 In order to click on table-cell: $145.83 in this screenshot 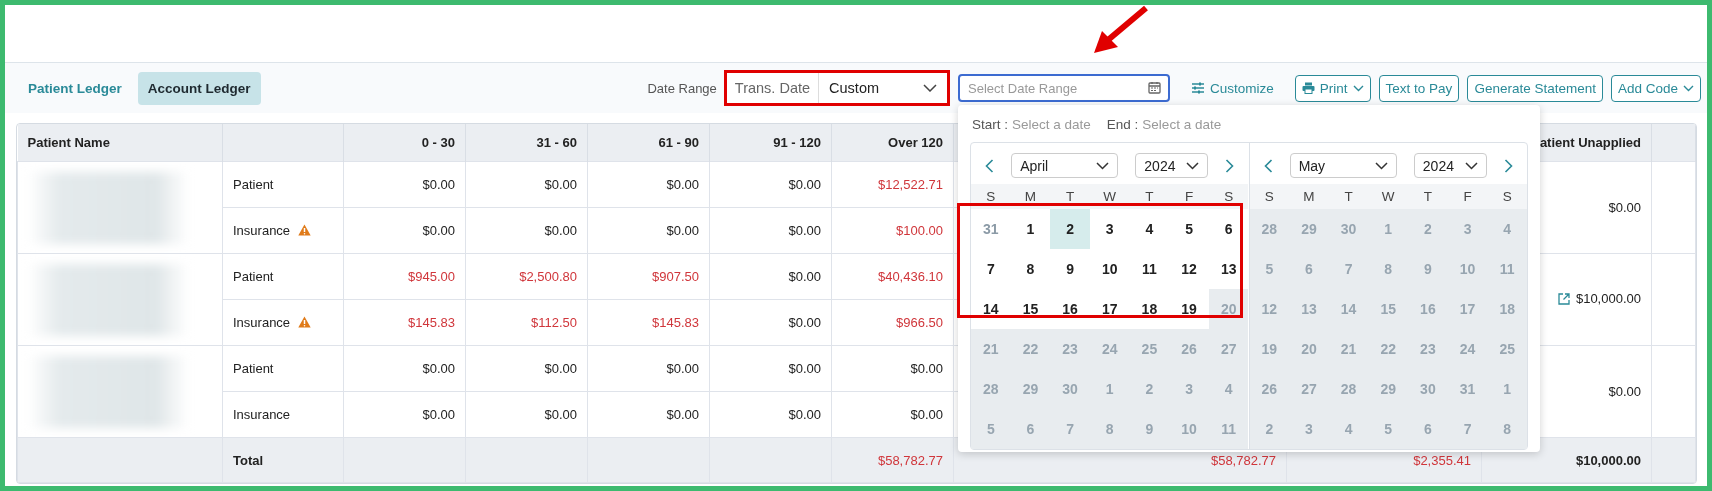, I will do `click(404, 322)`.